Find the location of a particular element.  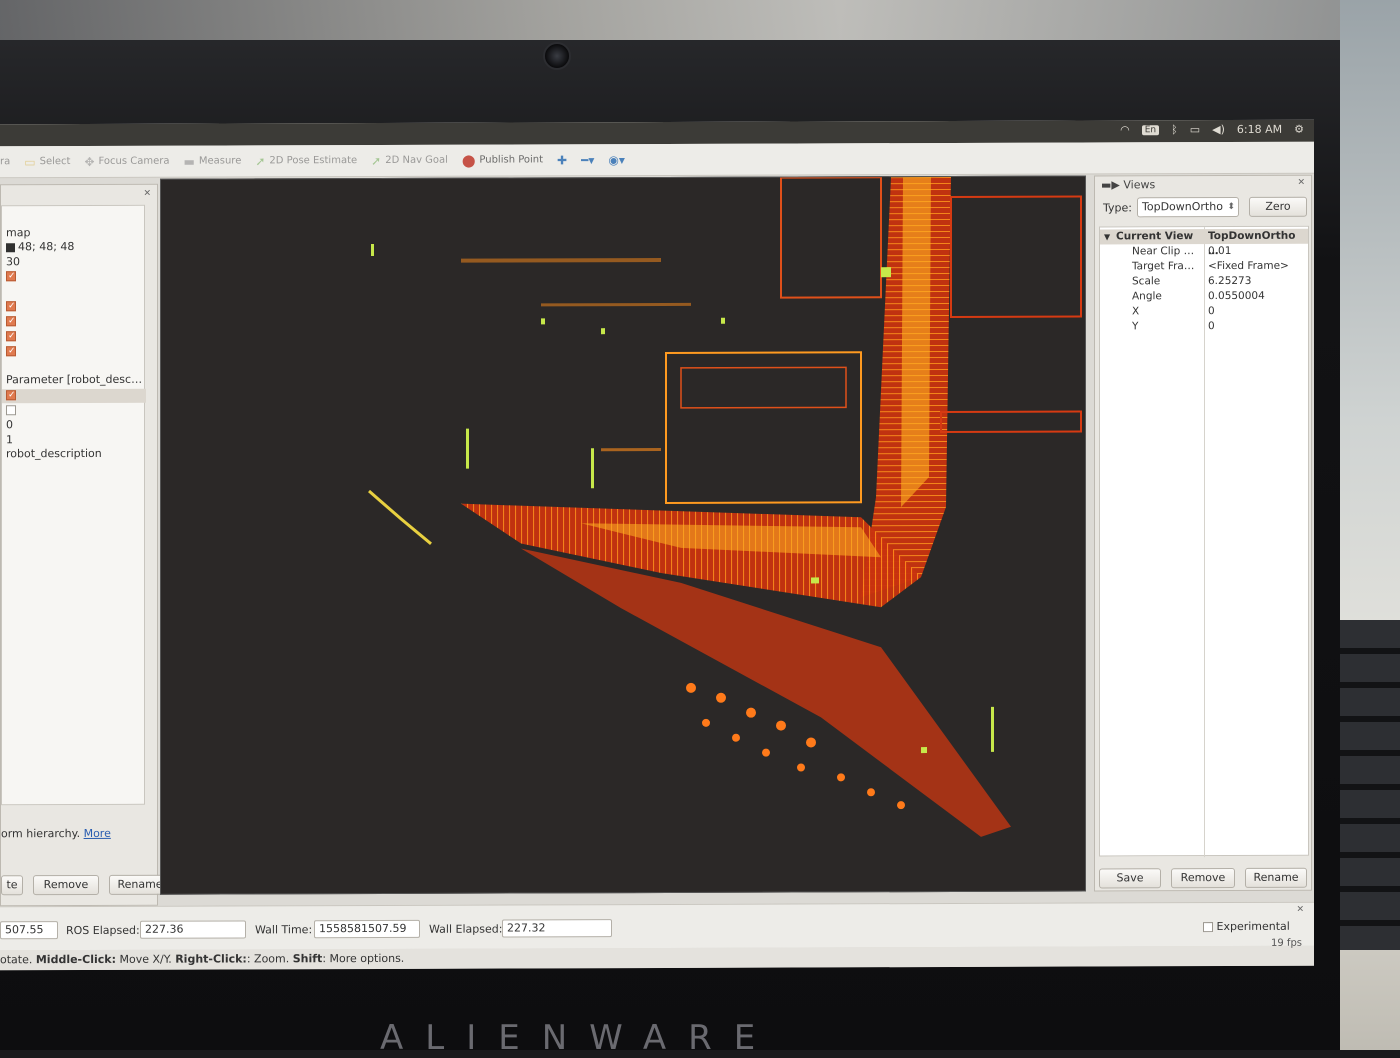

views-buttons: Save Remove Rename is located at coordinates (1203, 878).